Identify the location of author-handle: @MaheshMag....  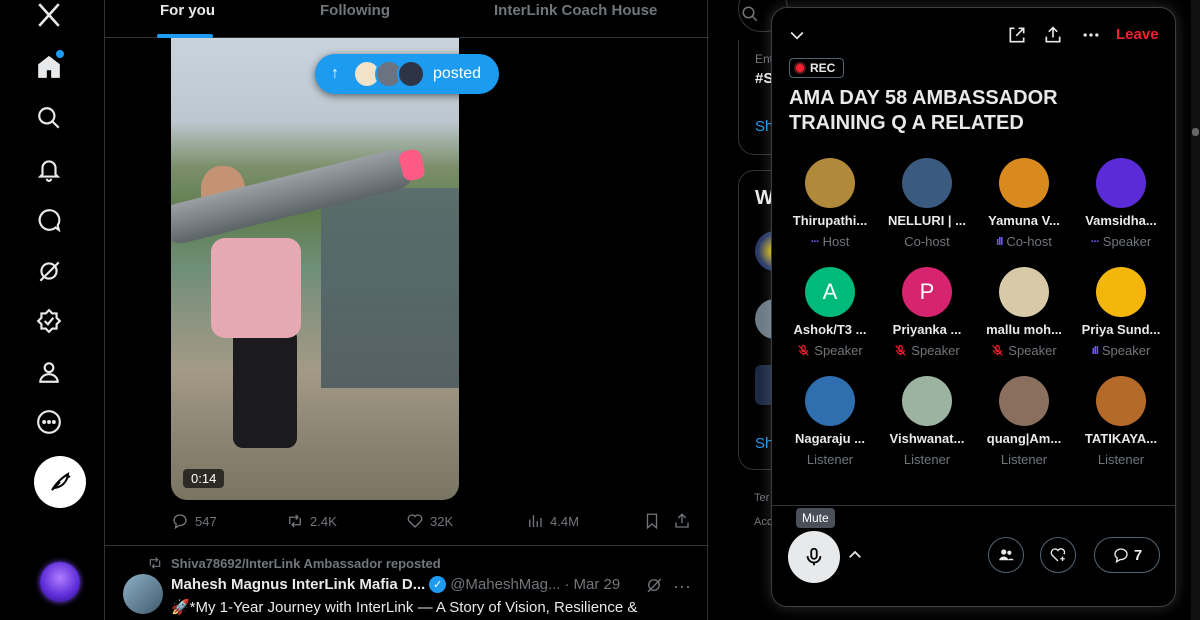
(505, 584).